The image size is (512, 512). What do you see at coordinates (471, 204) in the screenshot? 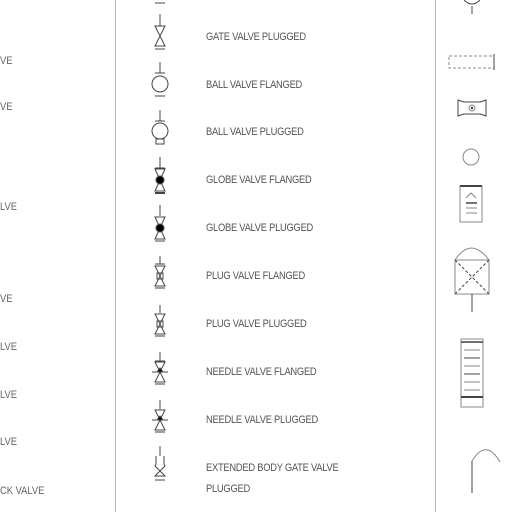
I see `level-gauge-symbol` at bounding box center [471, 204].